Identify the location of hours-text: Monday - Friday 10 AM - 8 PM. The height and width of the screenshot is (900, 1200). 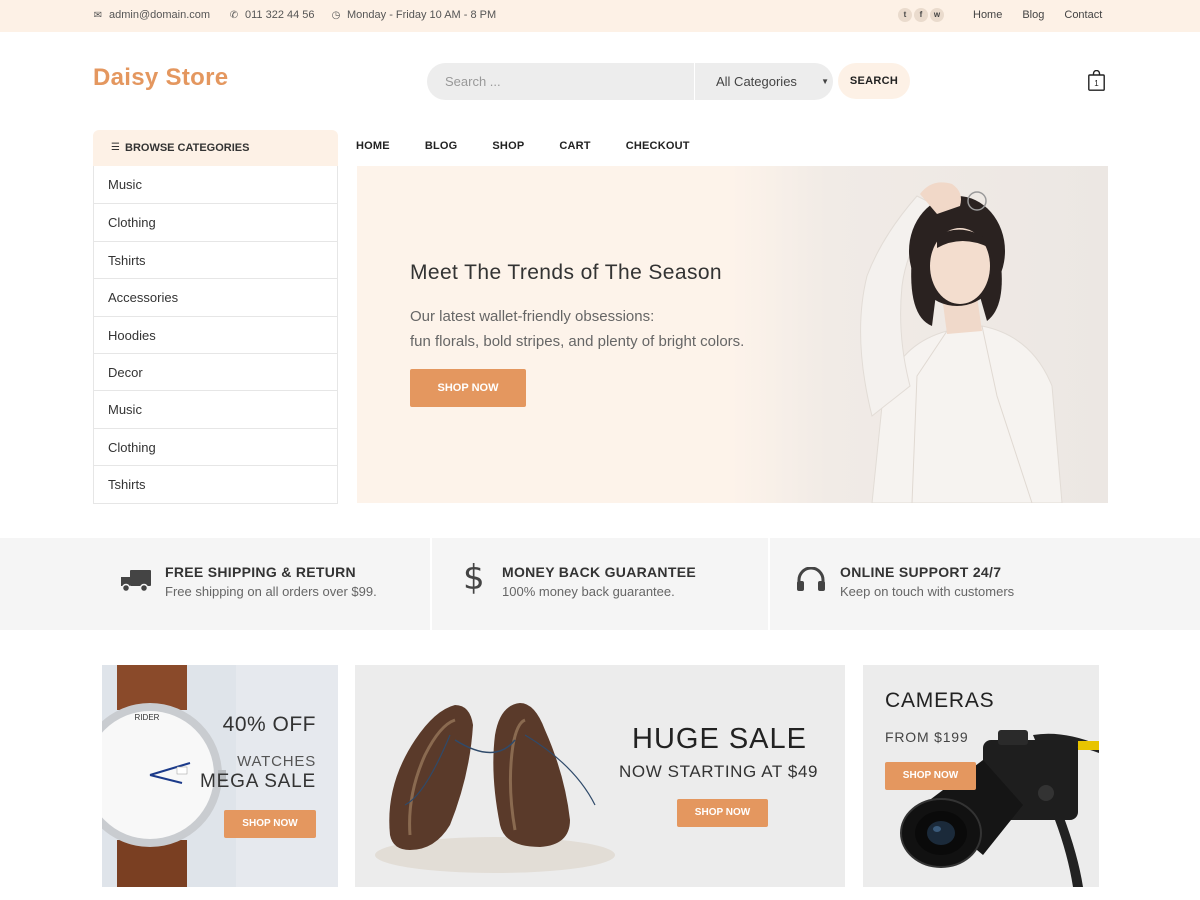
(422, 15).